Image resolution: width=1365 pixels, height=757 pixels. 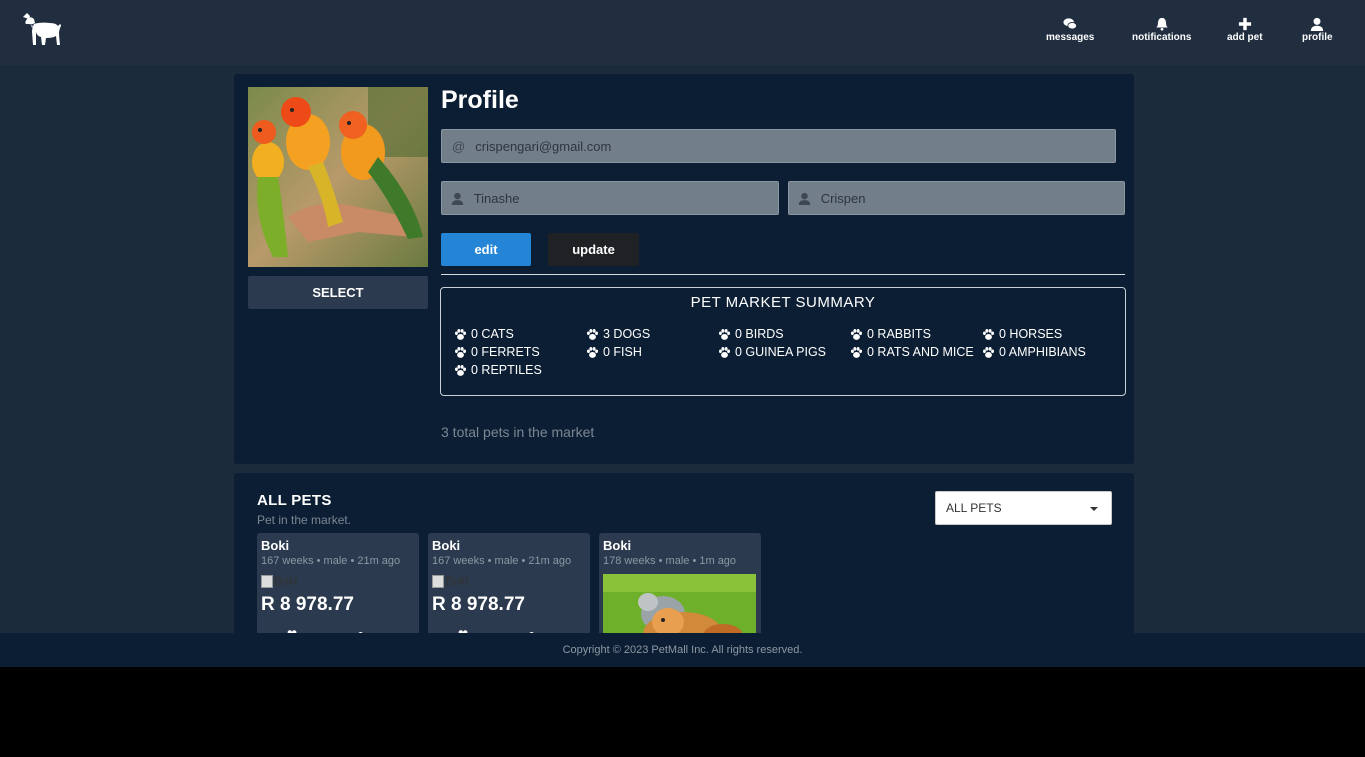 What do you see at coordinates (974, 508) in the screenshot?
I see `pet-filter-value: ALL PETS` at bounding box center [974, 508].